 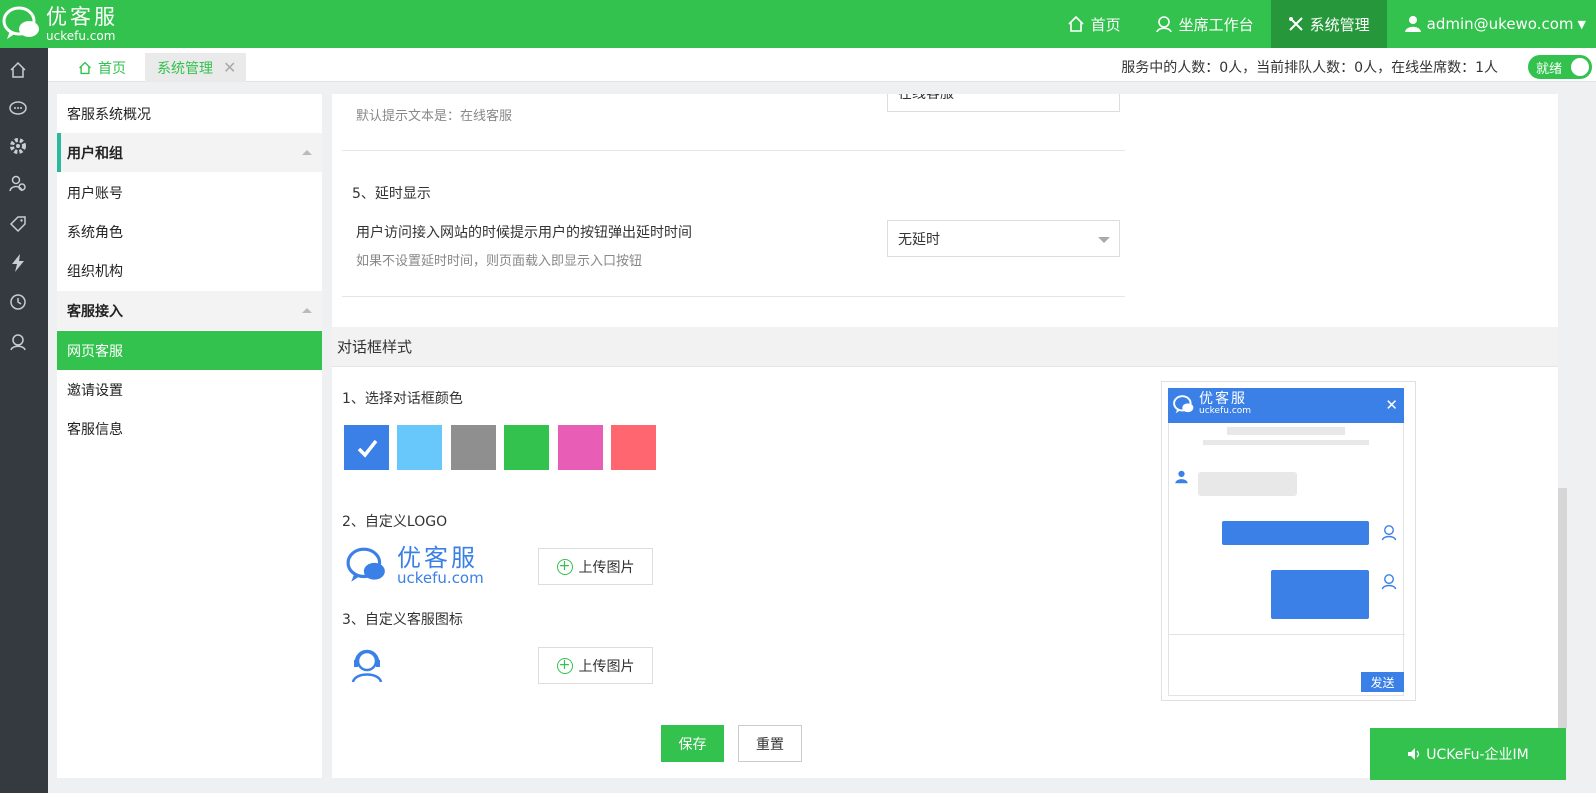 I want to click on color-swatch-pink, so click(x=580, y=447).